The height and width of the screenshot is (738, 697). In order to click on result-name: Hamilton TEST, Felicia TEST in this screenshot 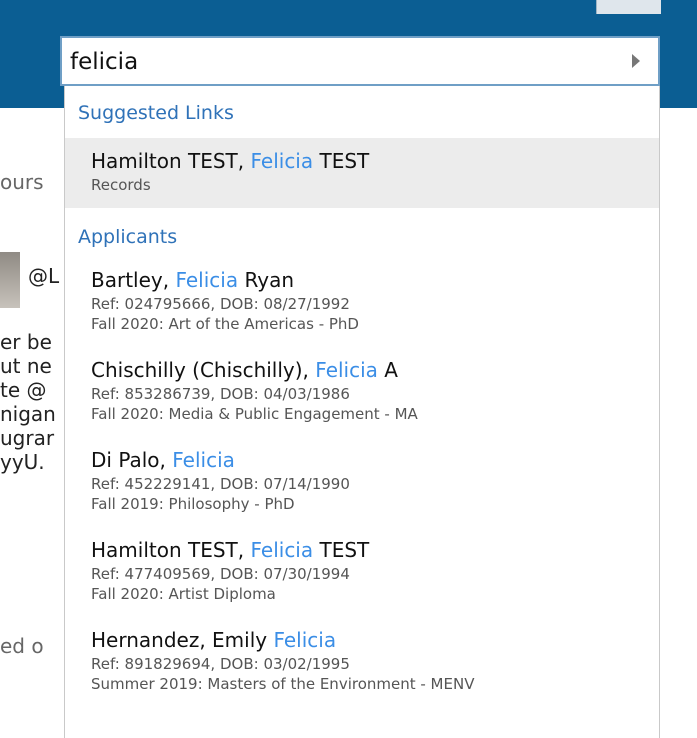, I will do `click(230, 161)`.